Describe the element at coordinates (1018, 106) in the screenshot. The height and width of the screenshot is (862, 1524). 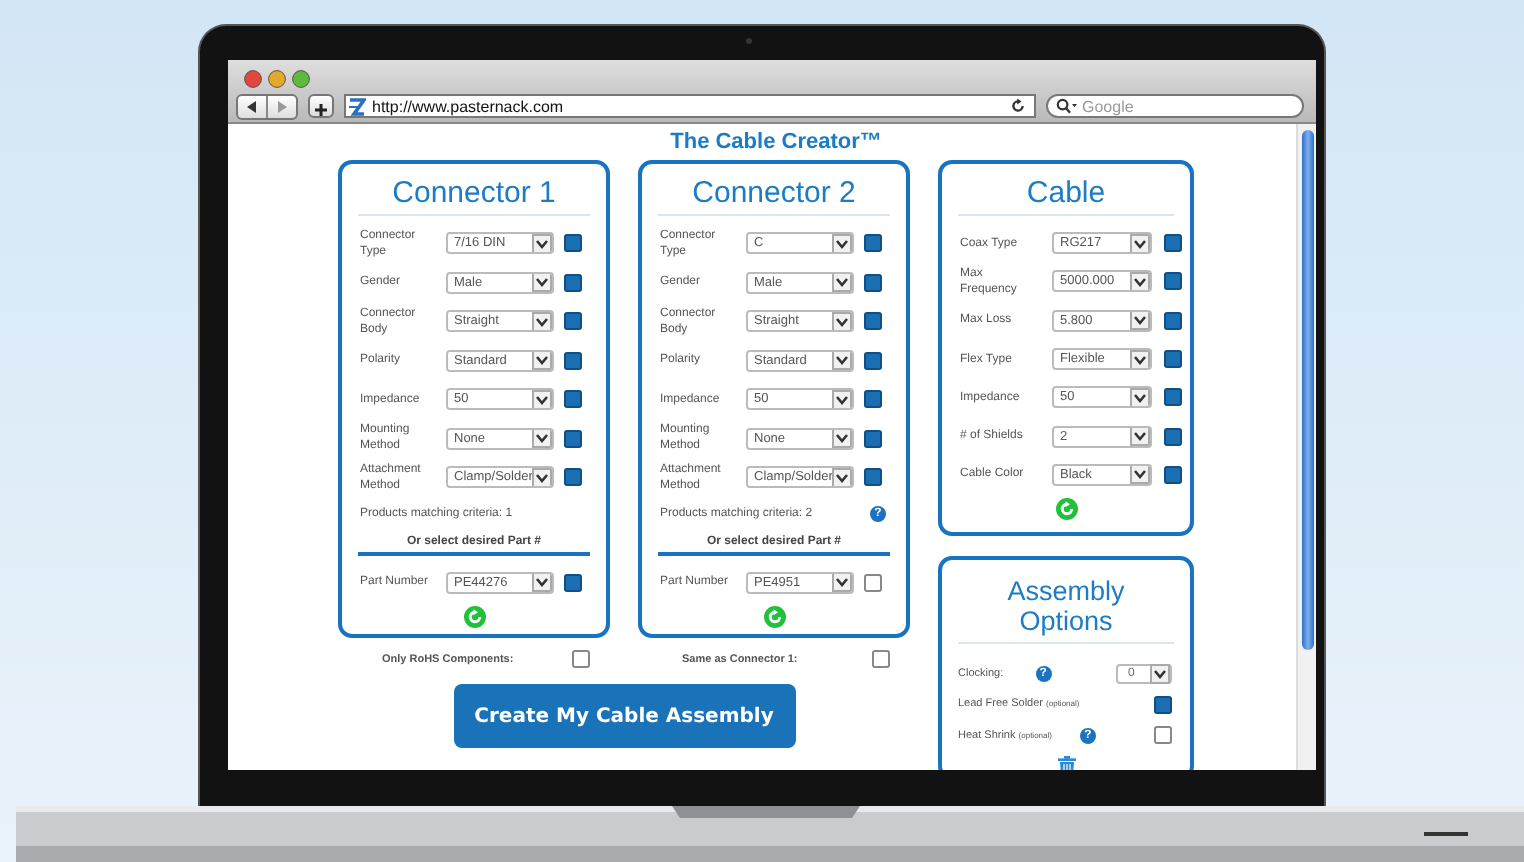
I see `reload-icon` at that location.